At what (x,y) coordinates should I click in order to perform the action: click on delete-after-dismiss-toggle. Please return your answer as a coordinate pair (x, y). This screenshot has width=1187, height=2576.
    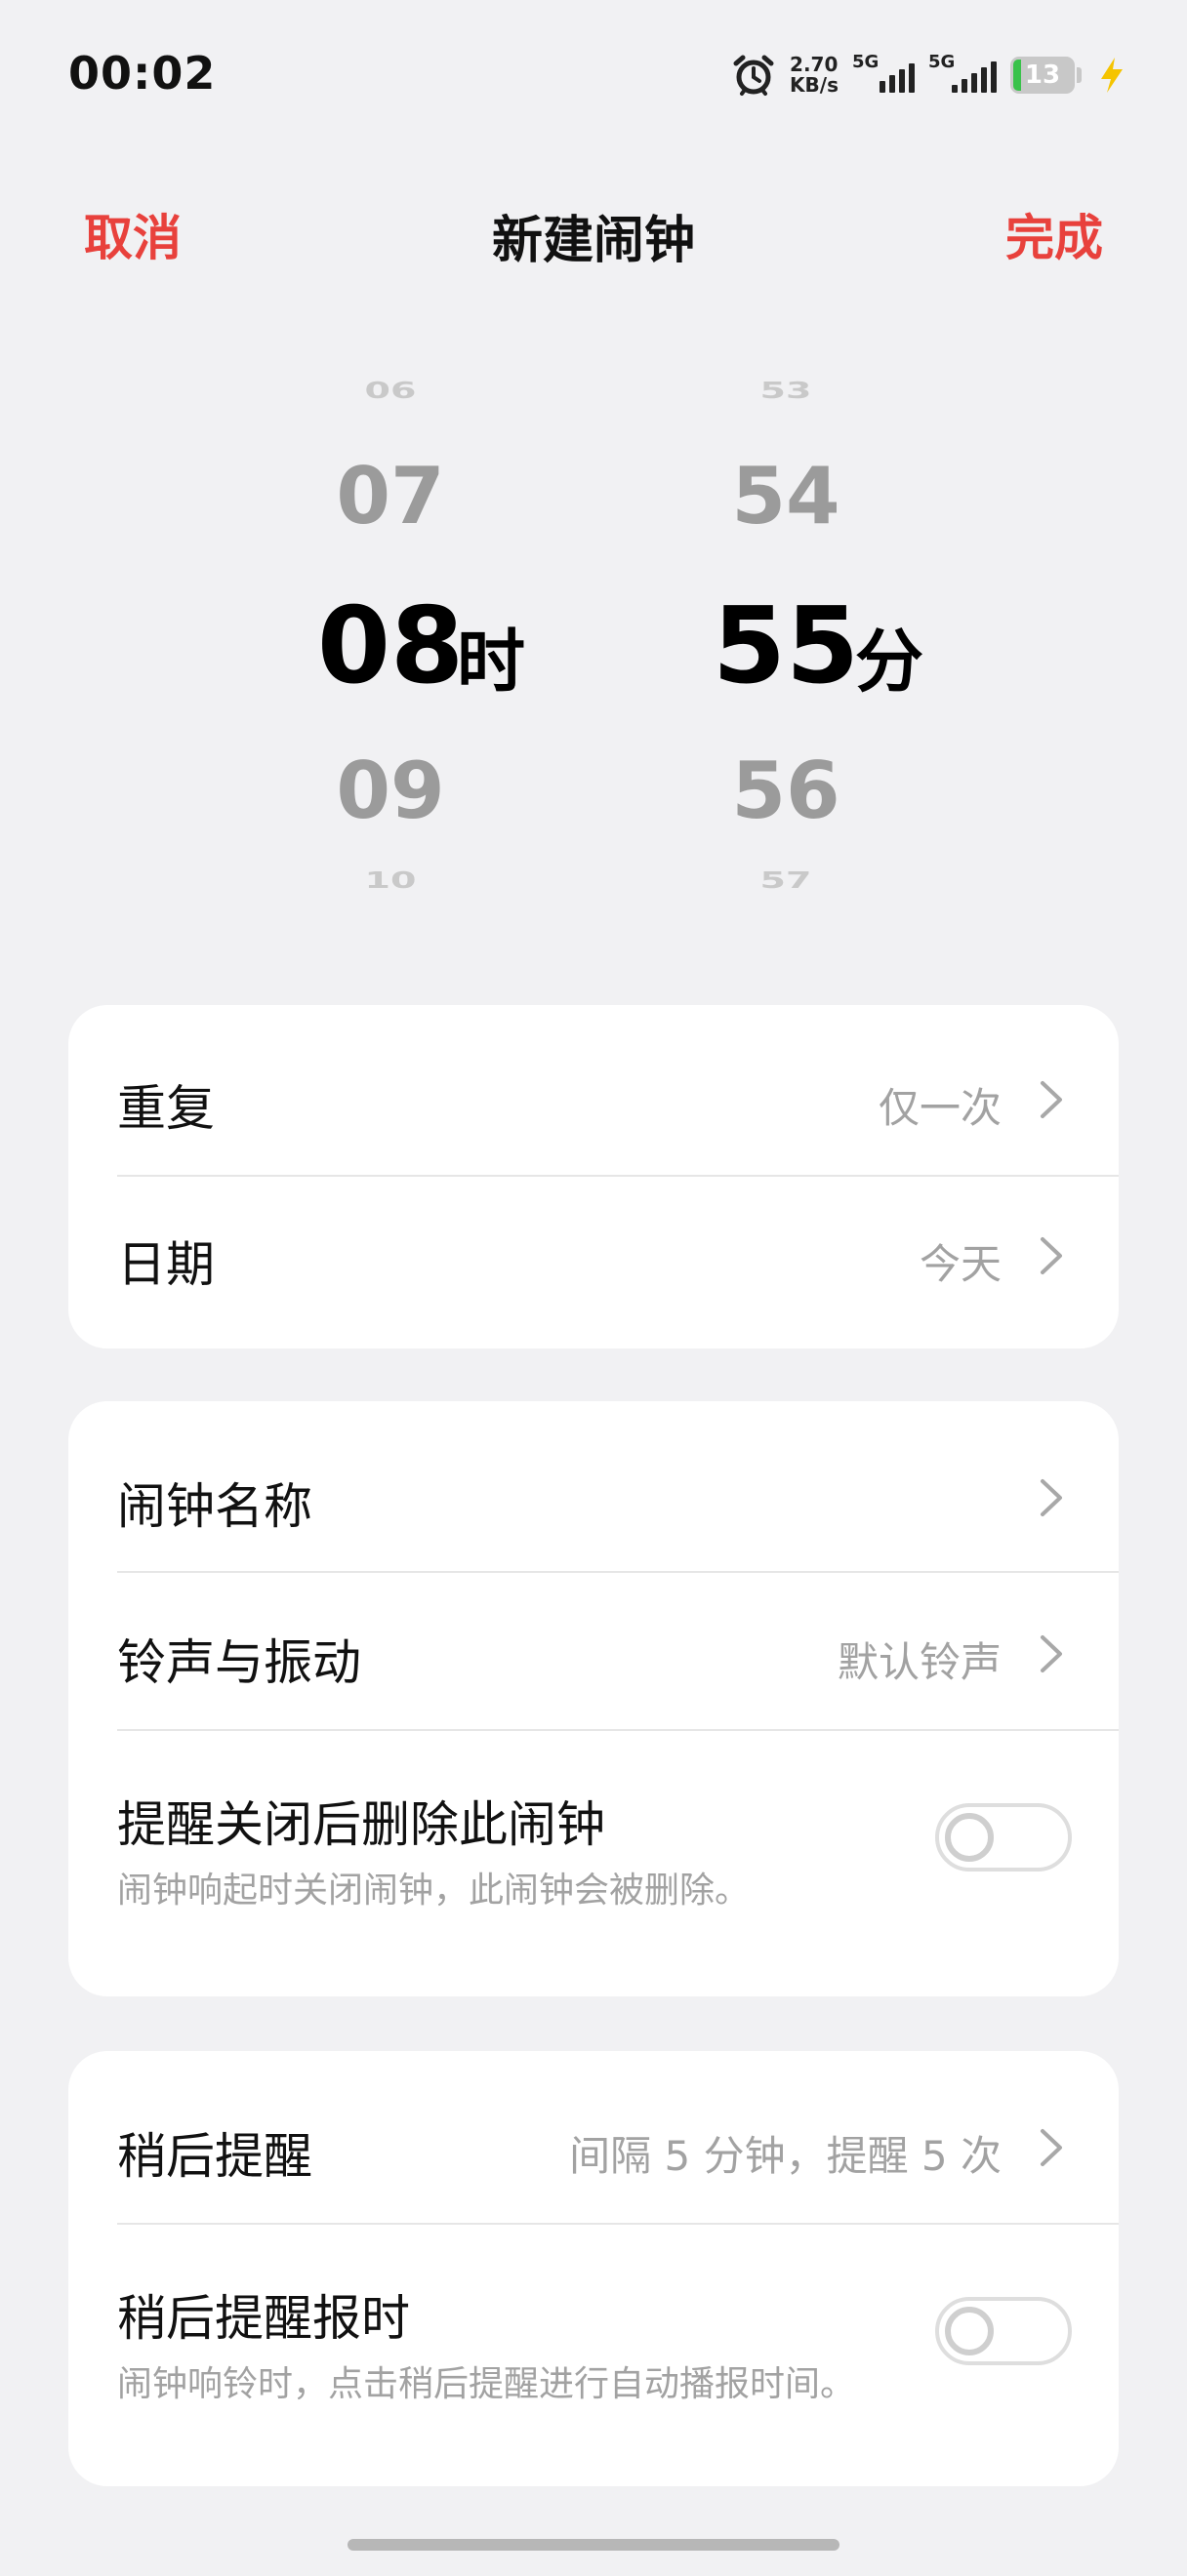
    Looking at the image, I should click on (1003, 1837).